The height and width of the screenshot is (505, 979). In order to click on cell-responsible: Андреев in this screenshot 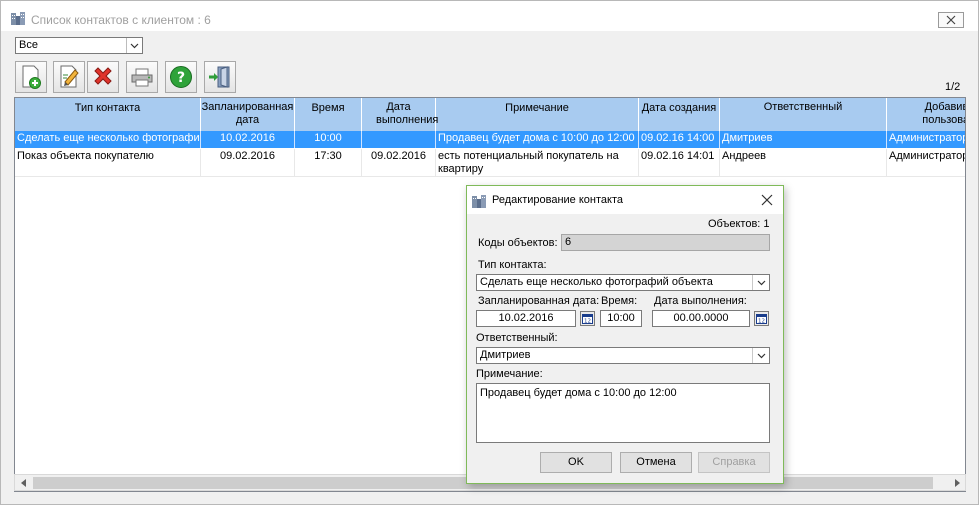, I will do `click(803, 162)`.